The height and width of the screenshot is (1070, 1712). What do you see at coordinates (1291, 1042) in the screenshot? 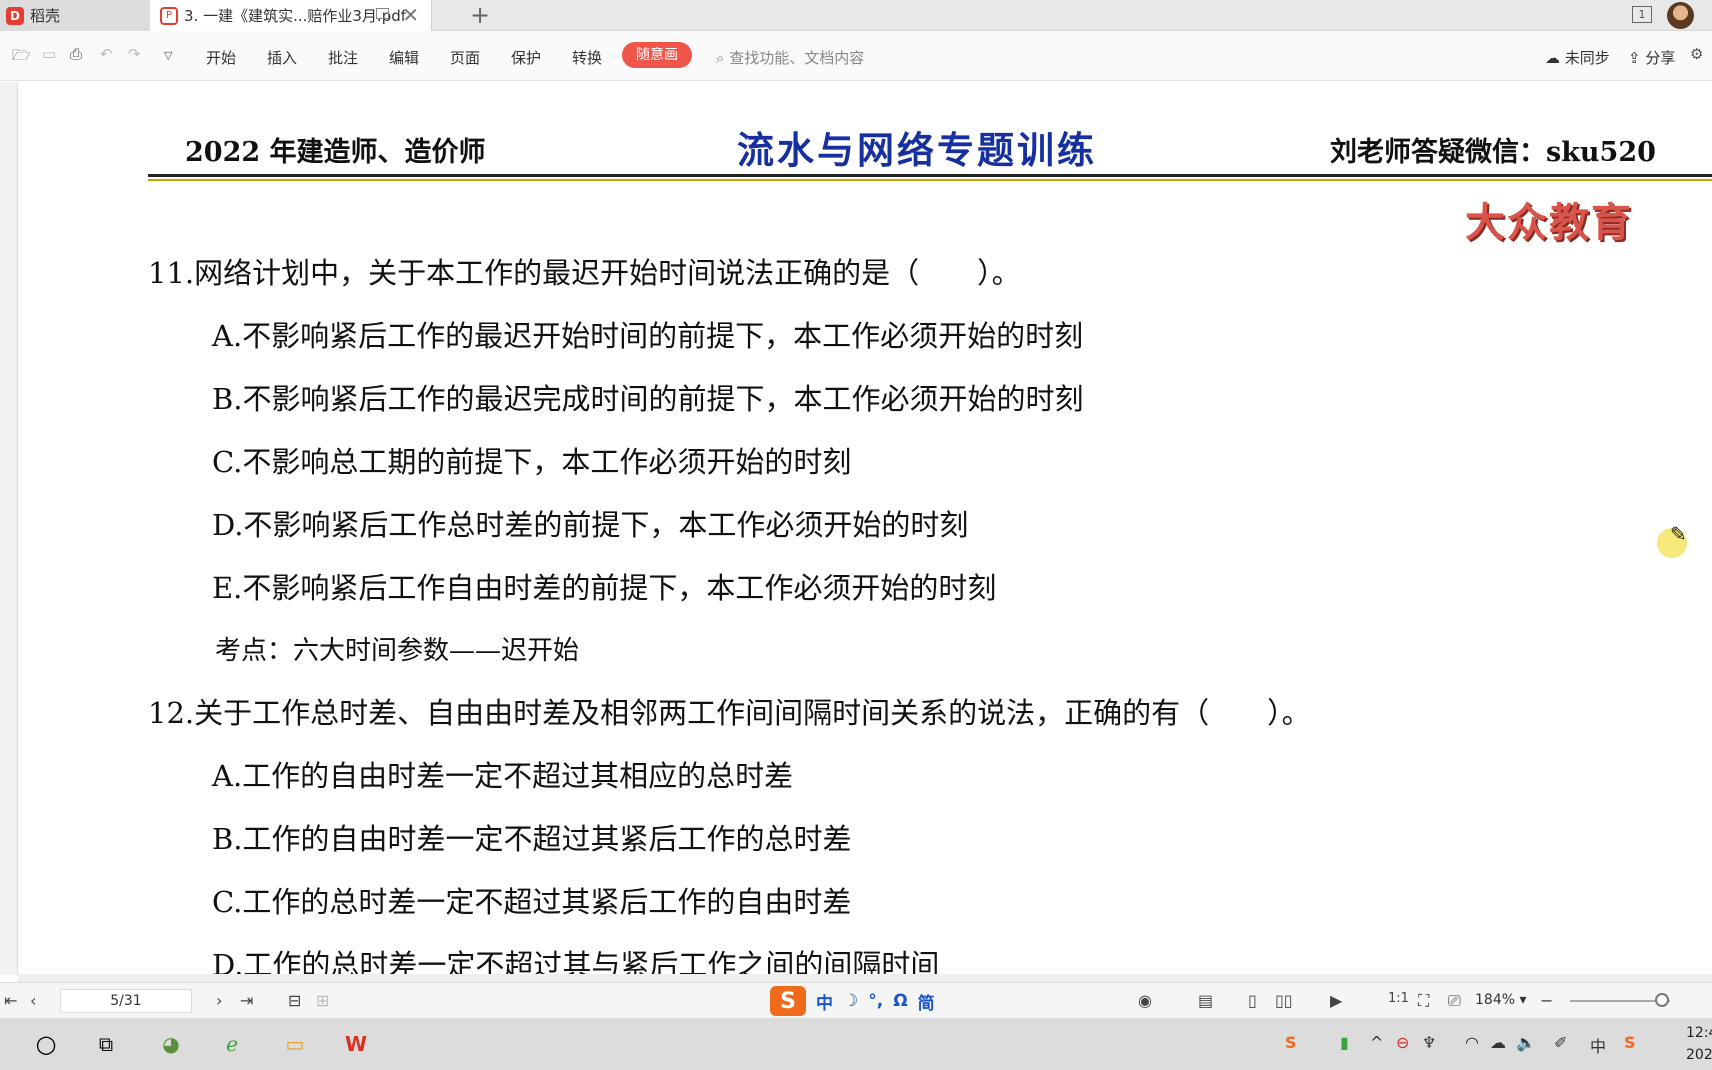
I see `sogou-tray-icon: S` at bounding box center [1291, 1042].